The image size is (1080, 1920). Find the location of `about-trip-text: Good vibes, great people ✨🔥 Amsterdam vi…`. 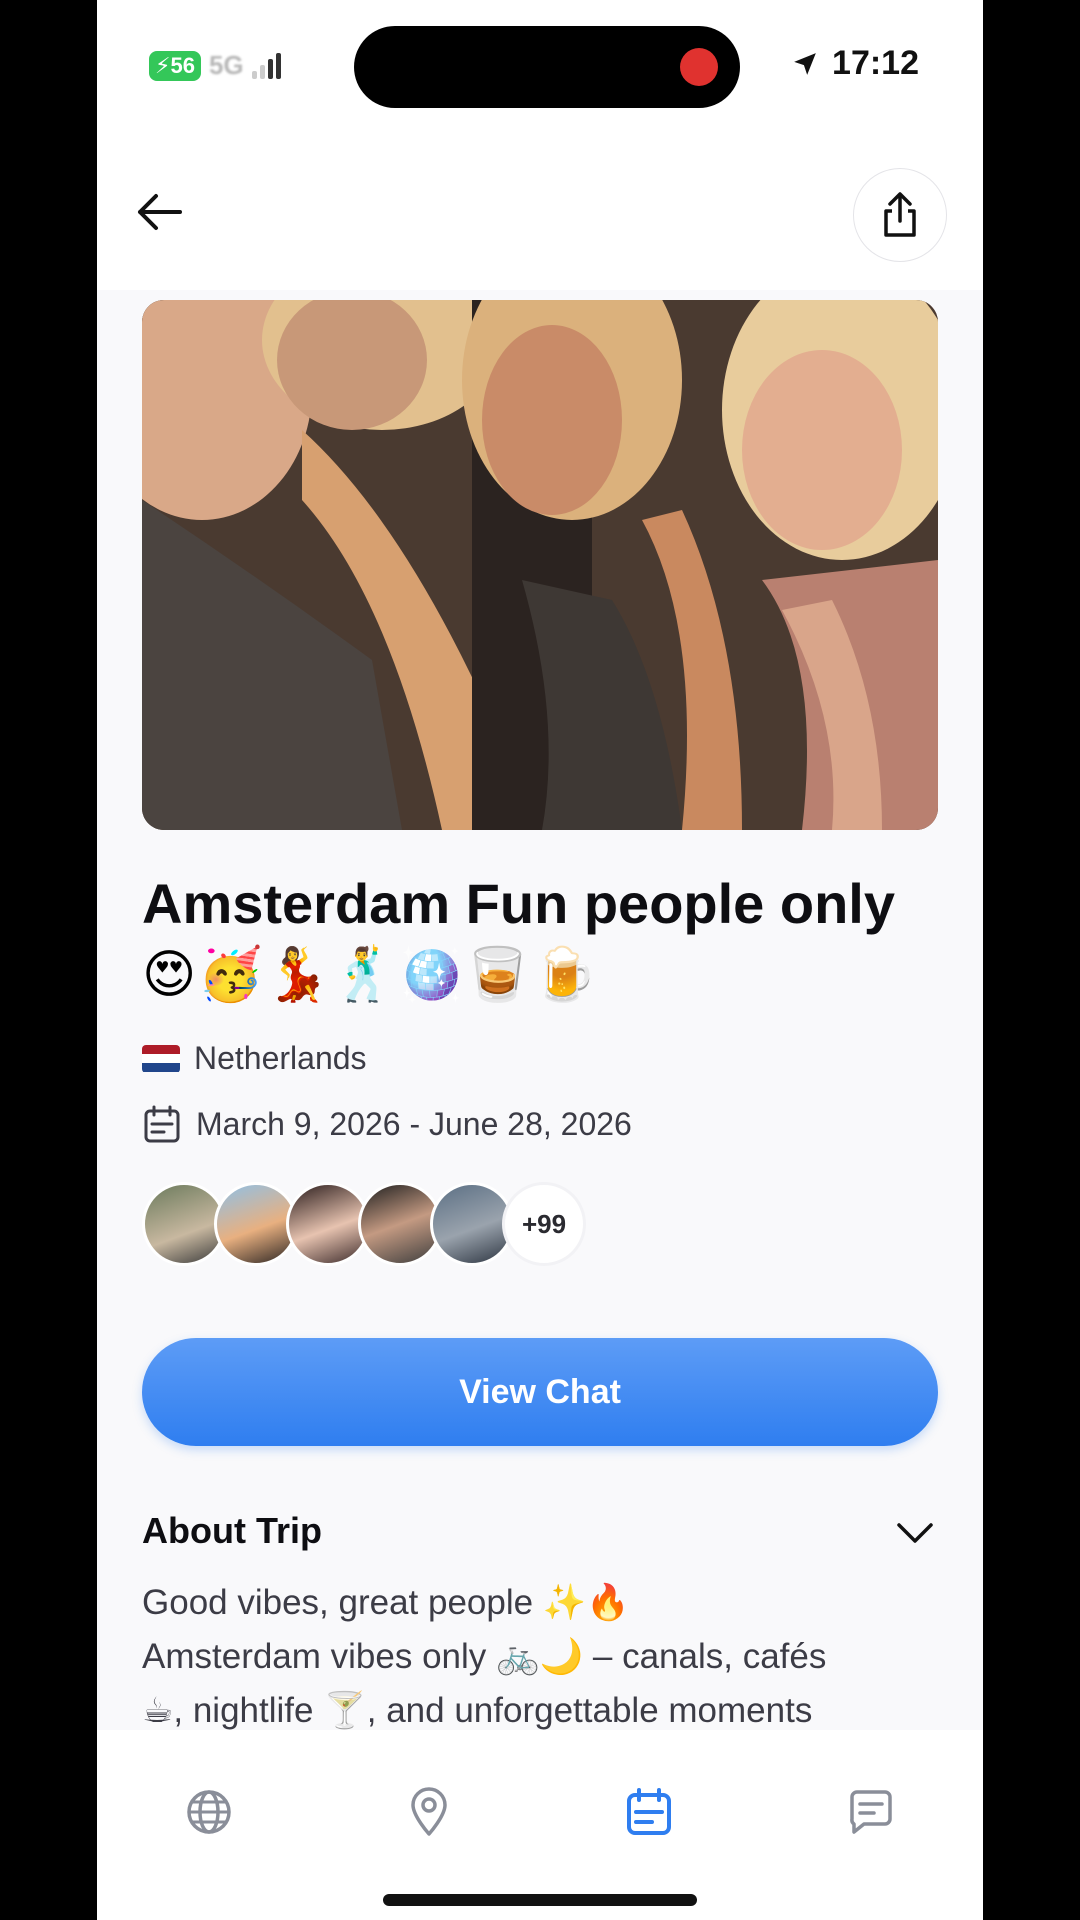

about-trip-text: Good vibes, great people ✨🔥 Amsterdam vi… is located at coordinates (547, 1657).